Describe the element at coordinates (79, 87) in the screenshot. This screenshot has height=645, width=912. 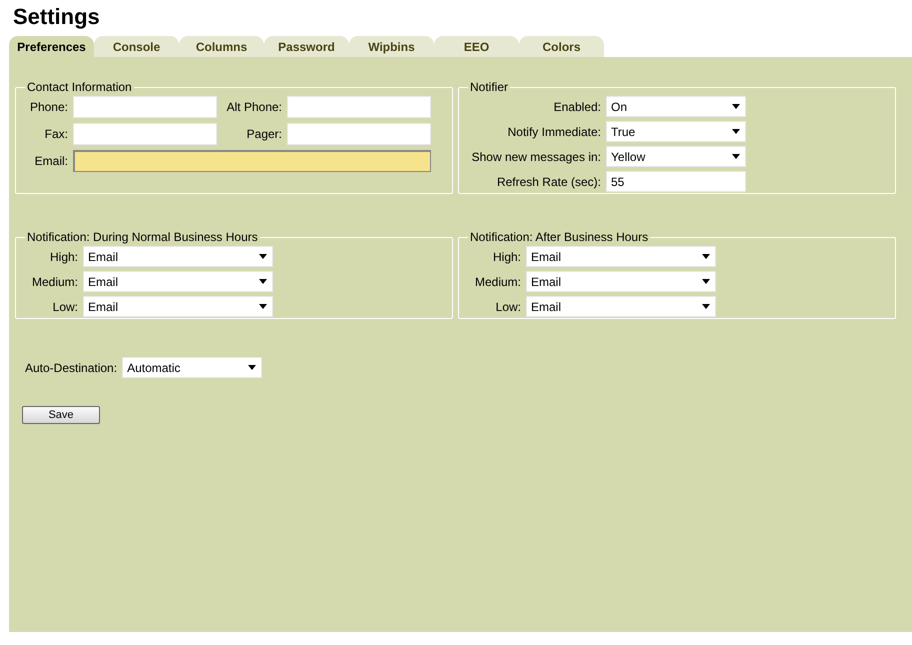
I see `group-legend: Contact Information` at that location.